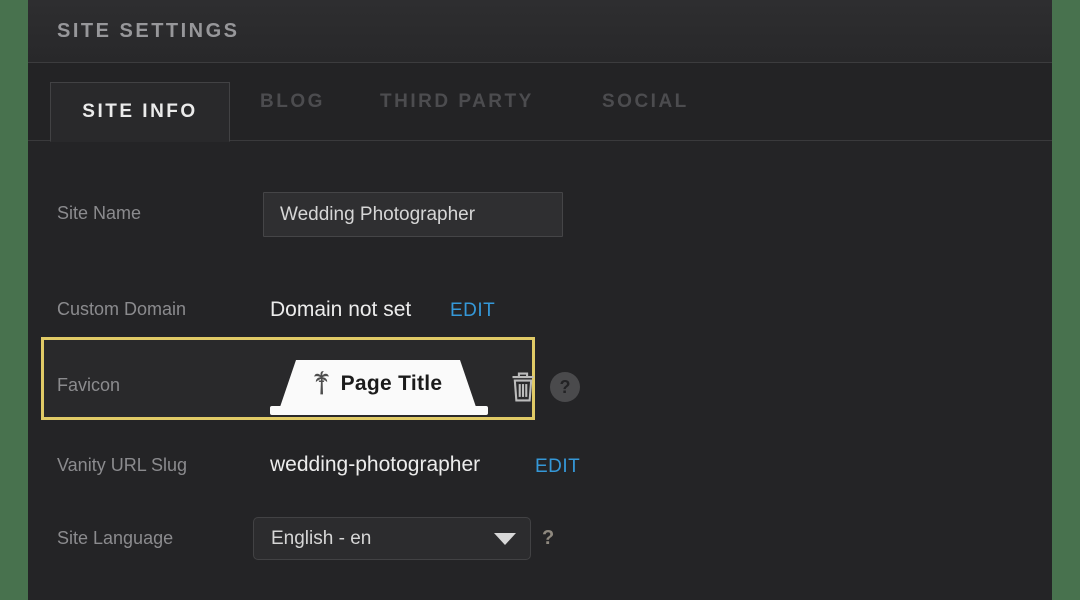  I want to click on favicon-delete-button, so click(523, 387).